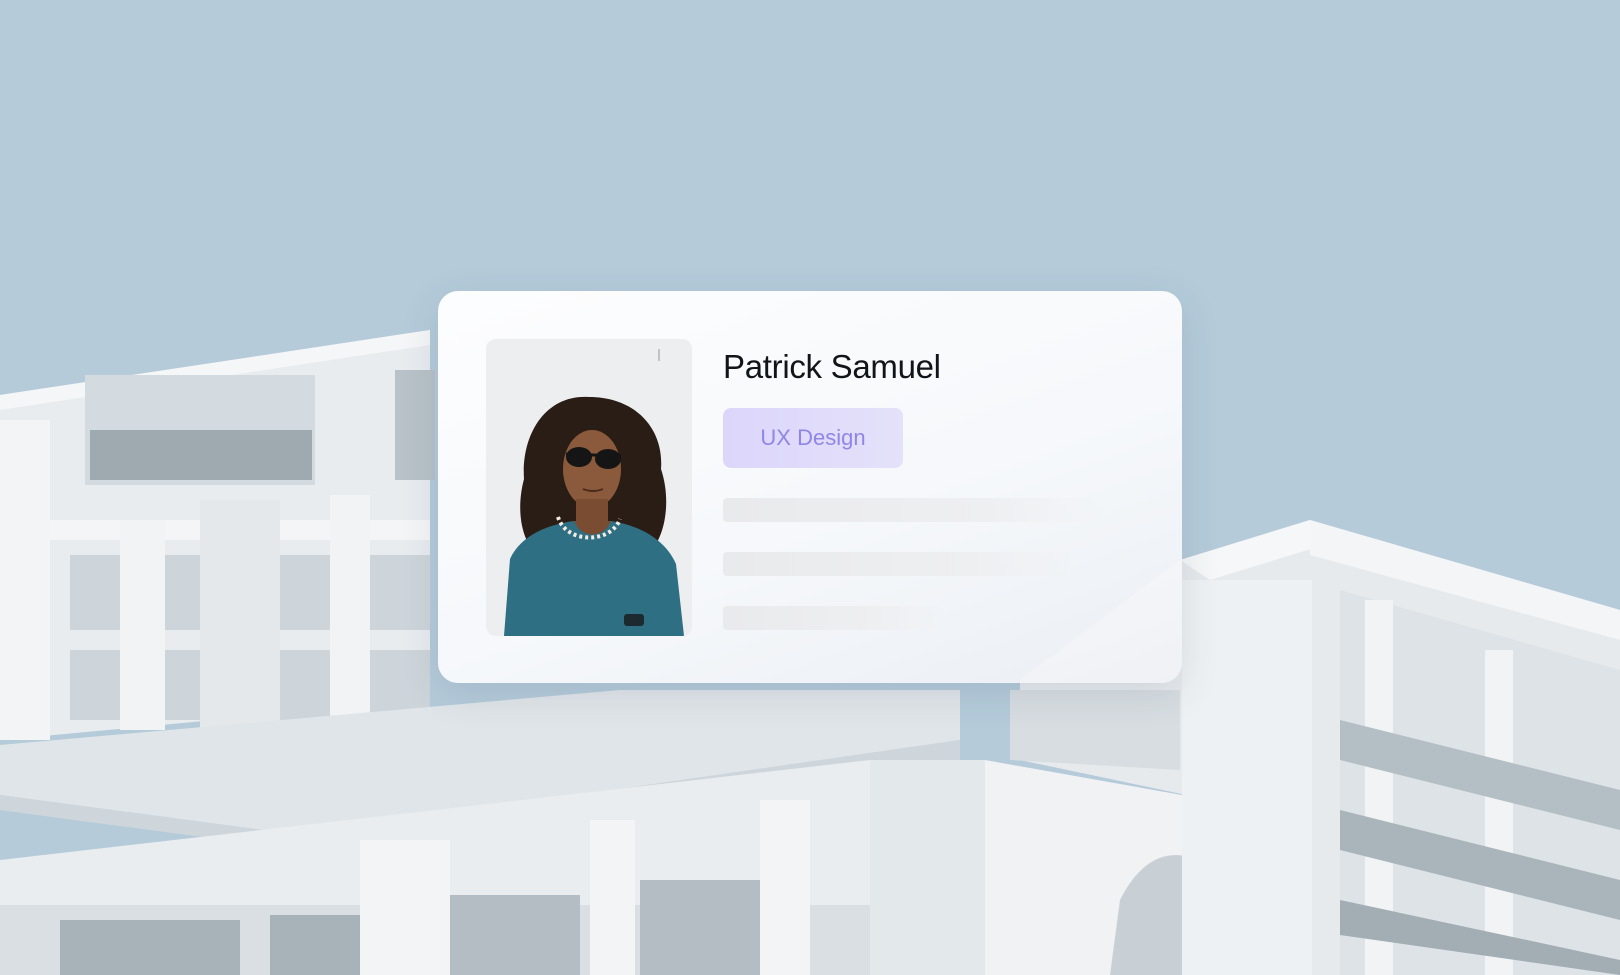 Image resolution: width=1620 pixels, height=975 pixels. I want to click on profile-photo-image, so click(589, 487).